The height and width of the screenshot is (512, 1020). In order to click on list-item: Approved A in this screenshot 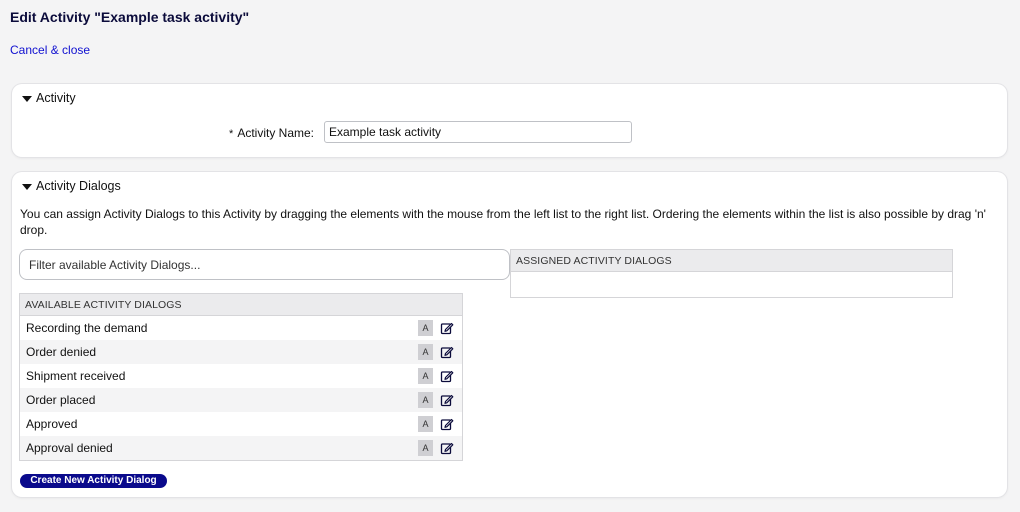, I will do `click(241, 424)`.